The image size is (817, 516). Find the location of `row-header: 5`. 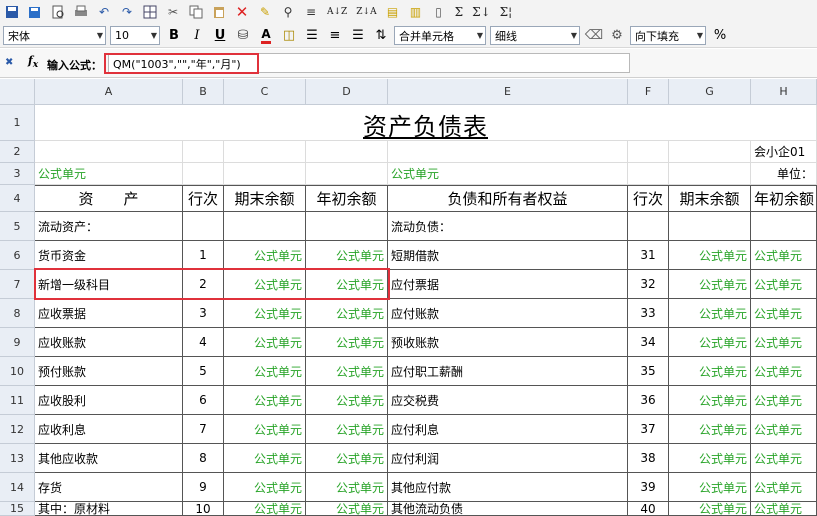

row-header: 5 is located at coordinates (17, 226).